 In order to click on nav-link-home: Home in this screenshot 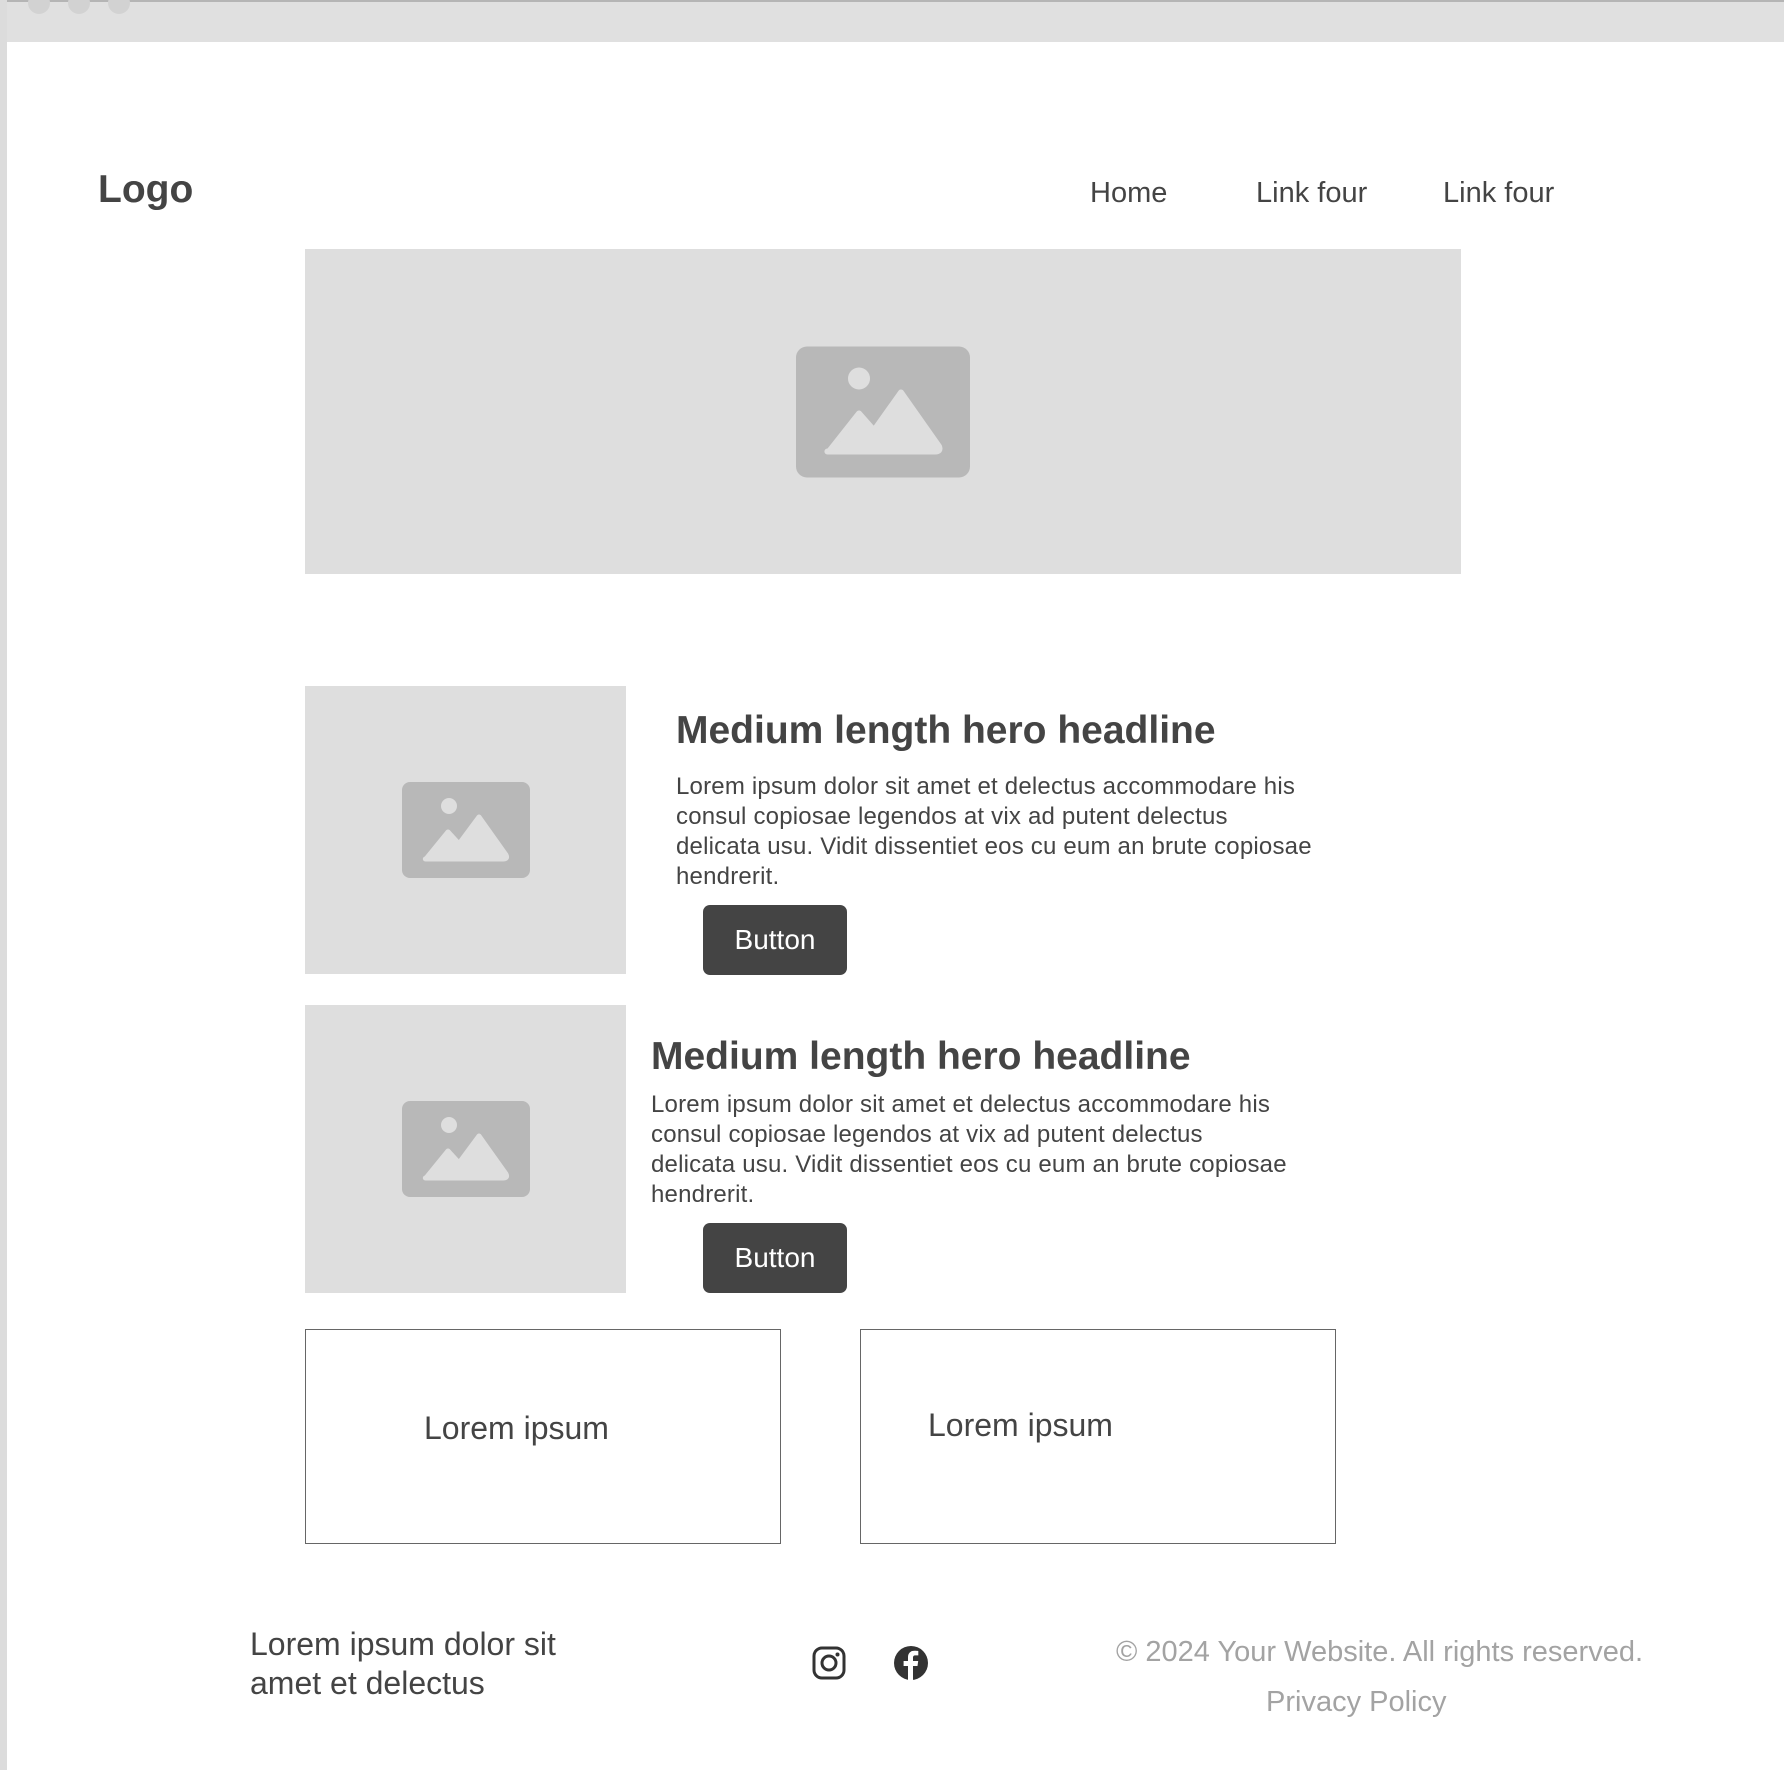, I will do `click(1128, 193)`.